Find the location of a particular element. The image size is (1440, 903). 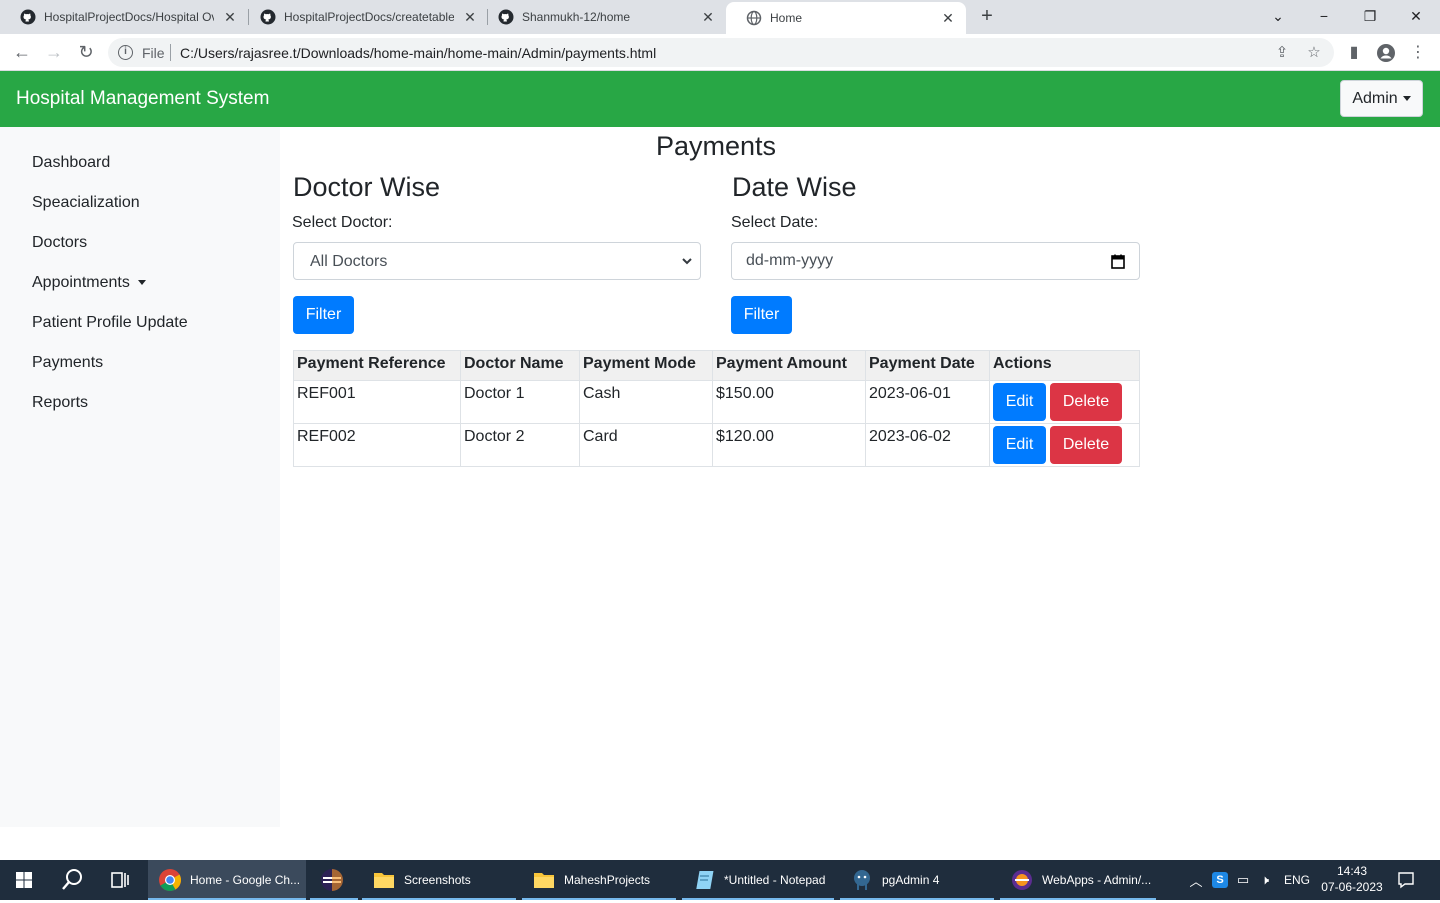

sidebar-item-appointments: Appointments is located at coordinates (89, 283).